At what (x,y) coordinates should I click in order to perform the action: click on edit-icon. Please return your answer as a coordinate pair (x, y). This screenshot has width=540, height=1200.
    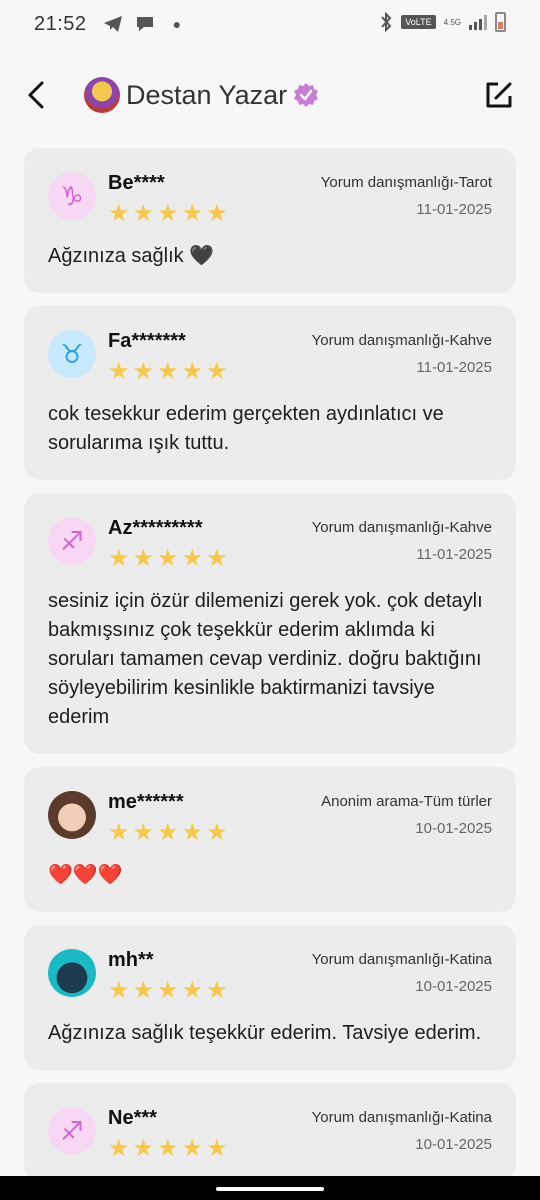
    Looking at the image, I should click on (499, 95).